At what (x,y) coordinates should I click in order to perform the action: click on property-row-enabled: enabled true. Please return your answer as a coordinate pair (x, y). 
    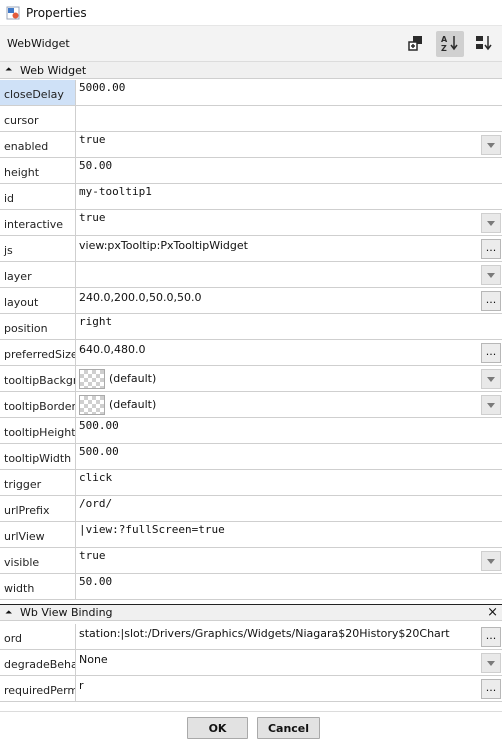
    Looking at the image, I should click on (251, 145).